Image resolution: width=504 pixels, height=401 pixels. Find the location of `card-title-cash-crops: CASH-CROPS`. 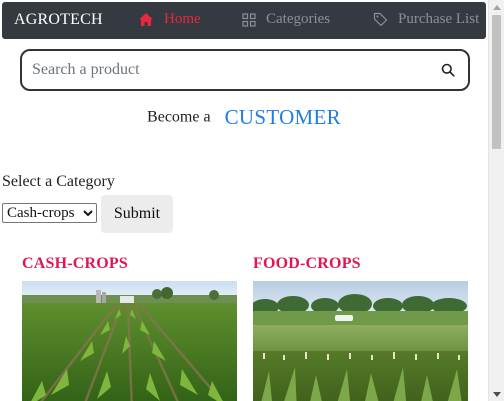

card-title-cash-crops: CASH-CROPS is located at coordinates (75, 264).